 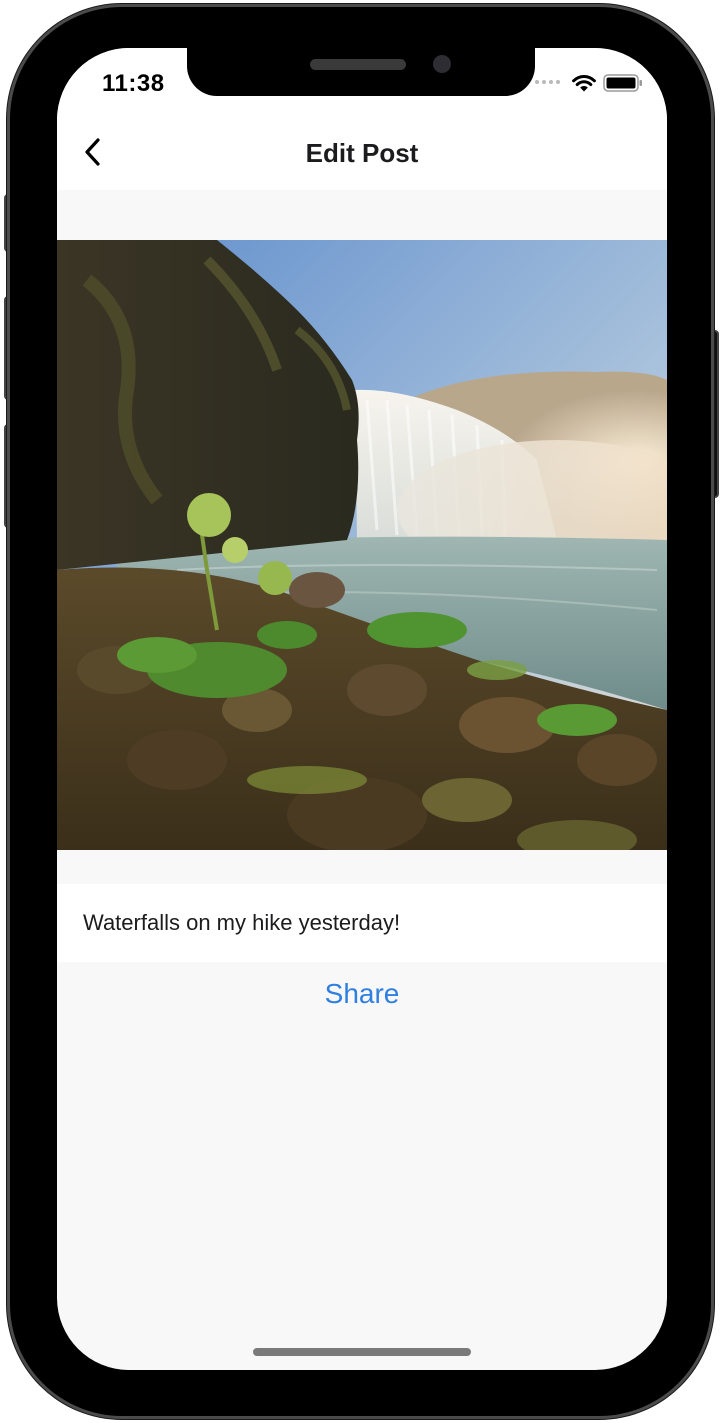 What do you see at coordinates (358, 64) in the screenshot?
I see `earpiece-speaker` at bounding box center [358, 64].